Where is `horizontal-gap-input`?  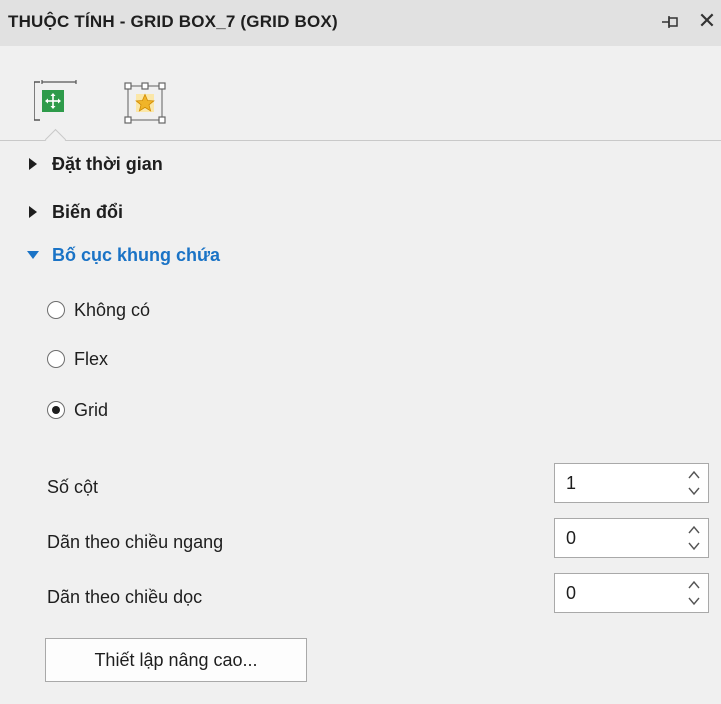 horizontal-gap-input is located at coordinates (621, 538).